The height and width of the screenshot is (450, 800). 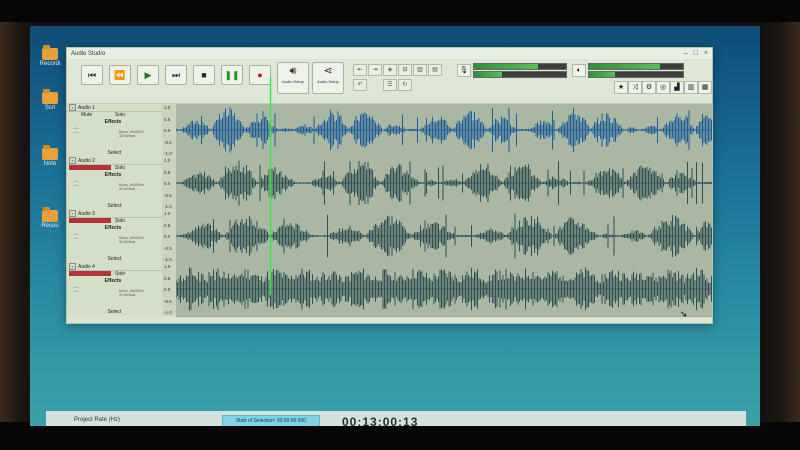 I want to click on waveform-svg, so click(x=444, y=130).